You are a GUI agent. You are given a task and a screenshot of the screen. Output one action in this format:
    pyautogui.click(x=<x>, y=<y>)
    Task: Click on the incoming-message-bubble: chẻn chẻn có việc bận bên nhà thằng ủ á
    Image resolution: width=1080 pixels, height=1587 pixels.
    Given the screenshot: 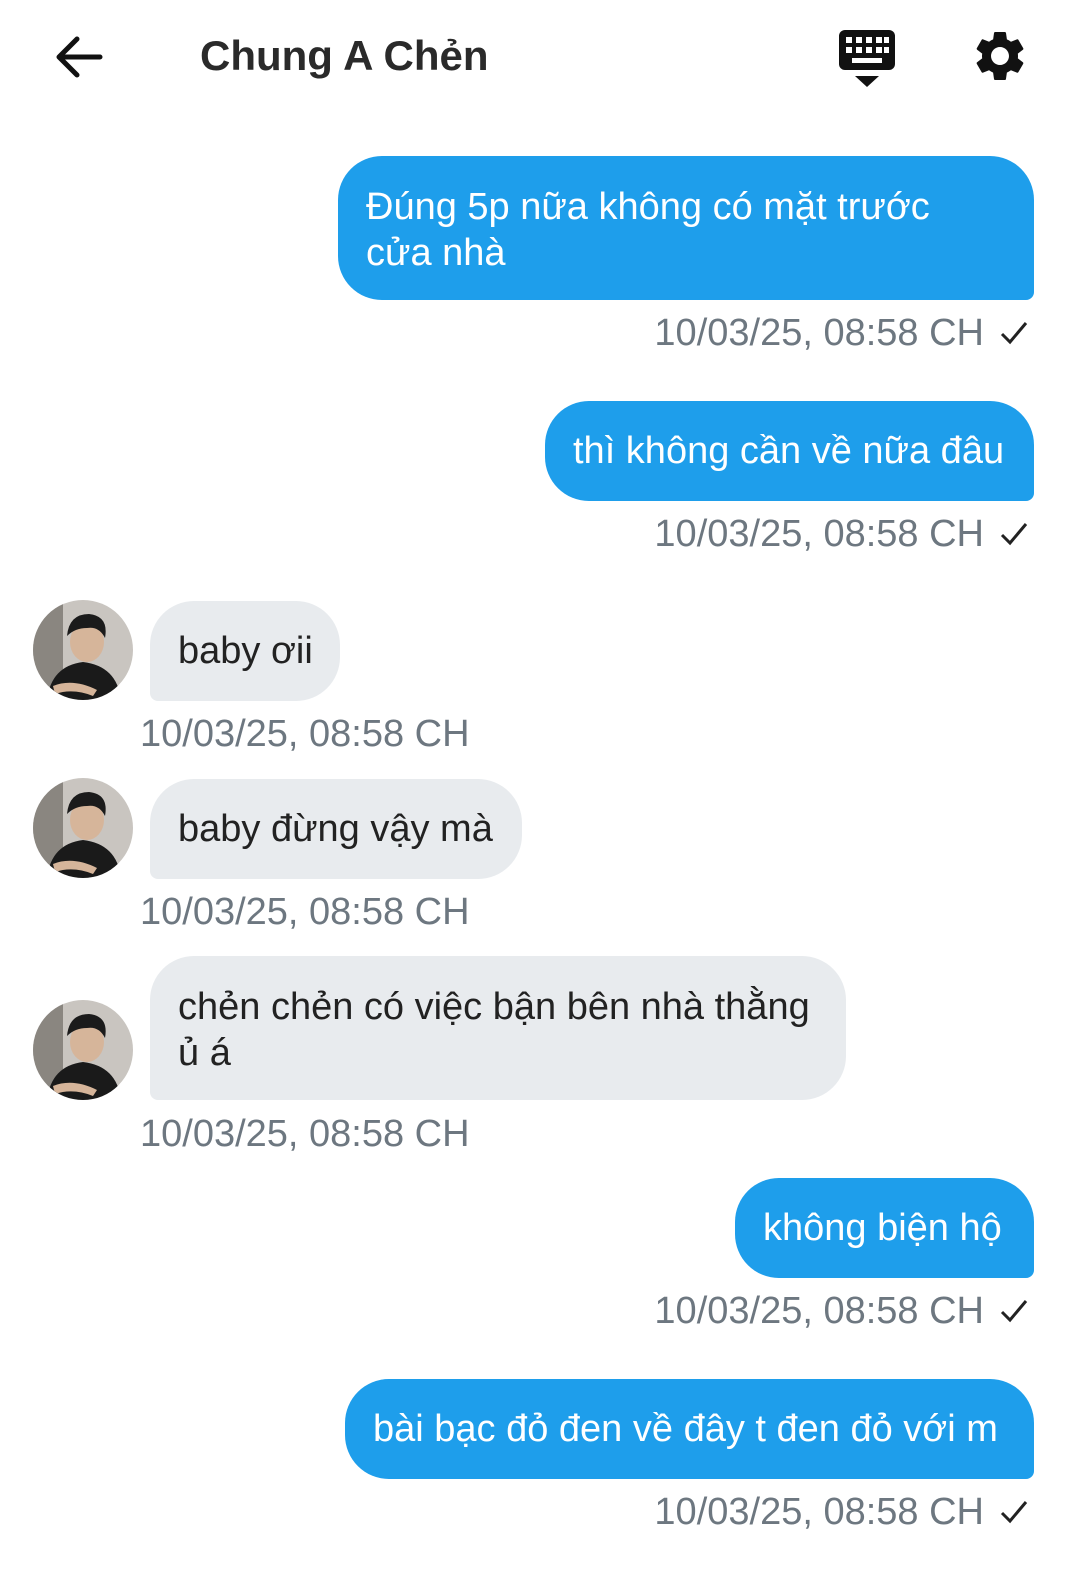 What is the action you would take?
    pyautogui.click(x=498, y=1028)
    